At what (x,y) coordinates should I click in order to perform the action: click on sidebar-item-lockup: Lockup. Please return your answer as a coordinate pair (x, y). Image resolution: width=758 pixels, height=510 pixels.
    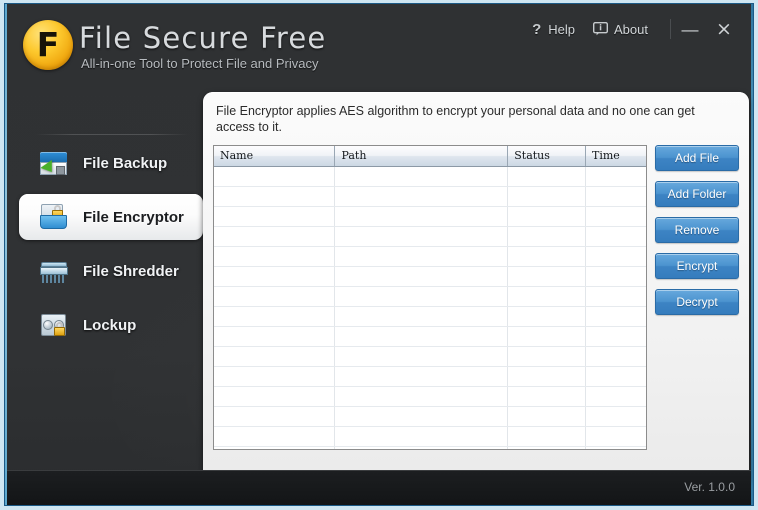
    Looking at the image, I should click on (111, 325).